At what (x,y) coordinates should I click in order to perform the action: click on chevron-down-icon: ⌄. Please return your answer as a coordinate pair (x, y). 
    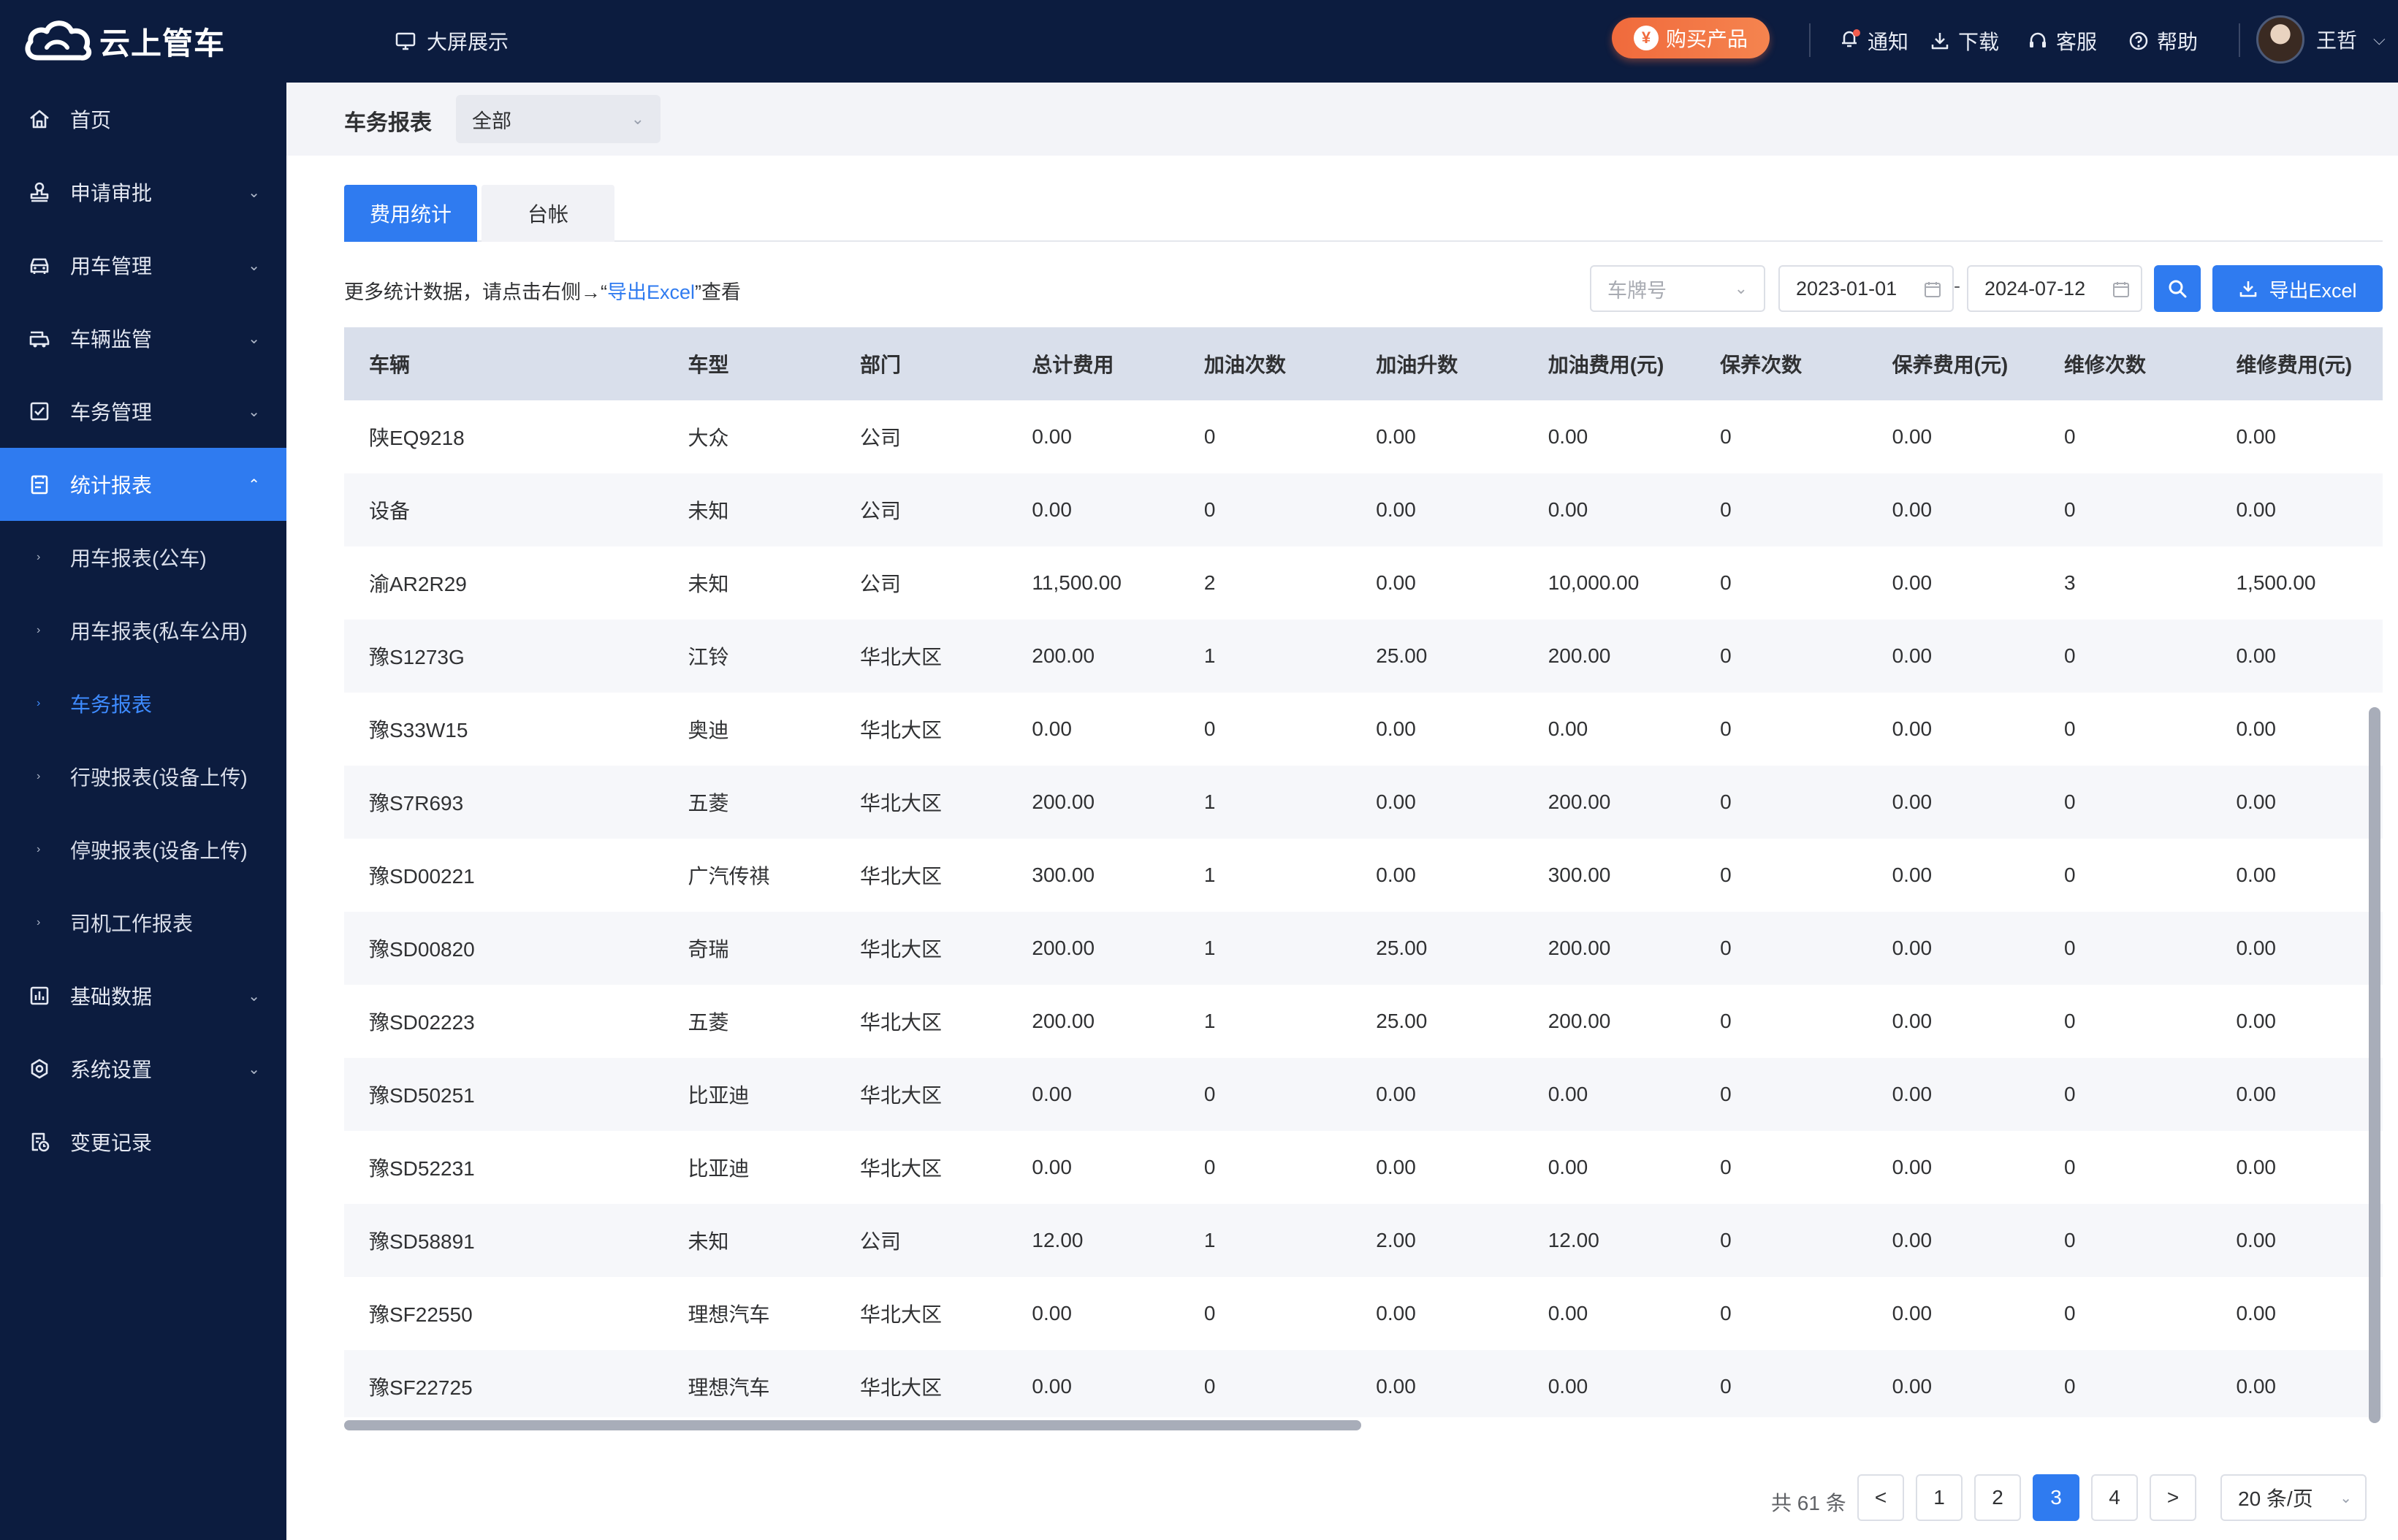
    Looking at the image, I should click on (254, 192).